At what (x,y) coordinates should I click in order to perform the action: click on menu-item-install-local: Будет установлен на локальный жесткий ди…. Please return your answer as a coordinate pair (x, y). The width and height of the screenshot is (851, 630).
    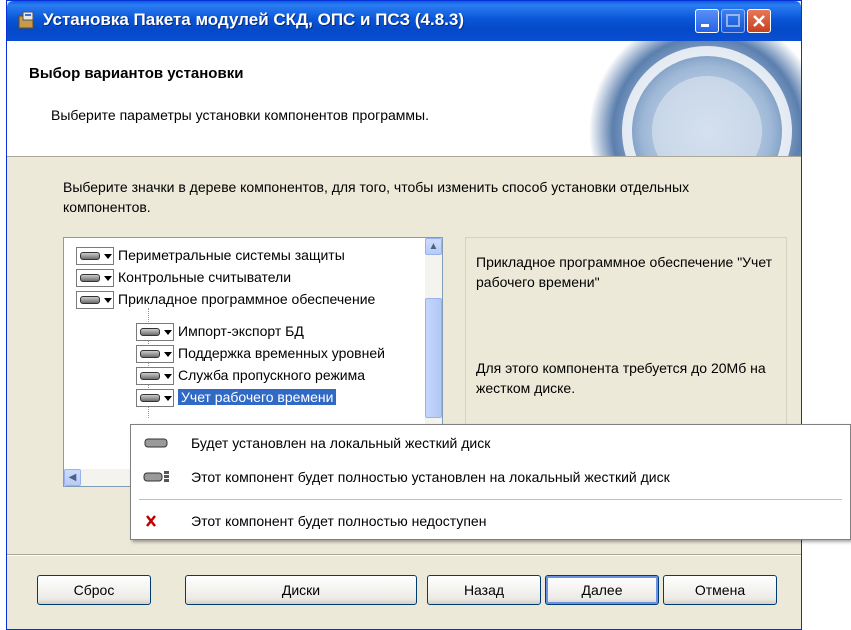
    Looking at the image, I should click on (490, 443).